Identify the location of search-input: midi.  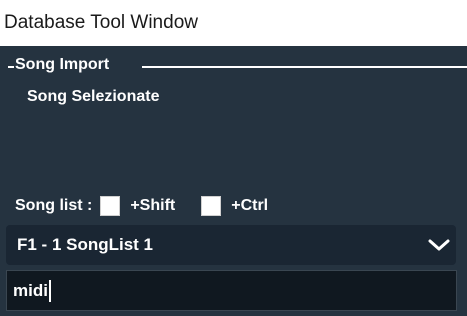
(231, 290).